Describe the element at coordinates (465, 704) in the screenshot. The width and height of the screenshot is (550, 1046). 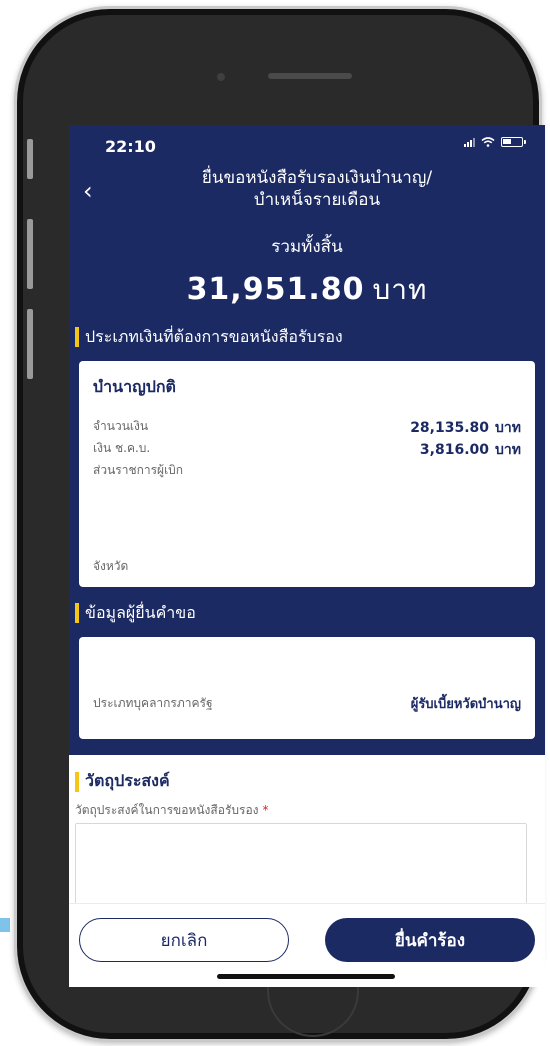
I see `personnel-type-value: ผู้รับเบี้ยหวัดบำนาญ` at that location.